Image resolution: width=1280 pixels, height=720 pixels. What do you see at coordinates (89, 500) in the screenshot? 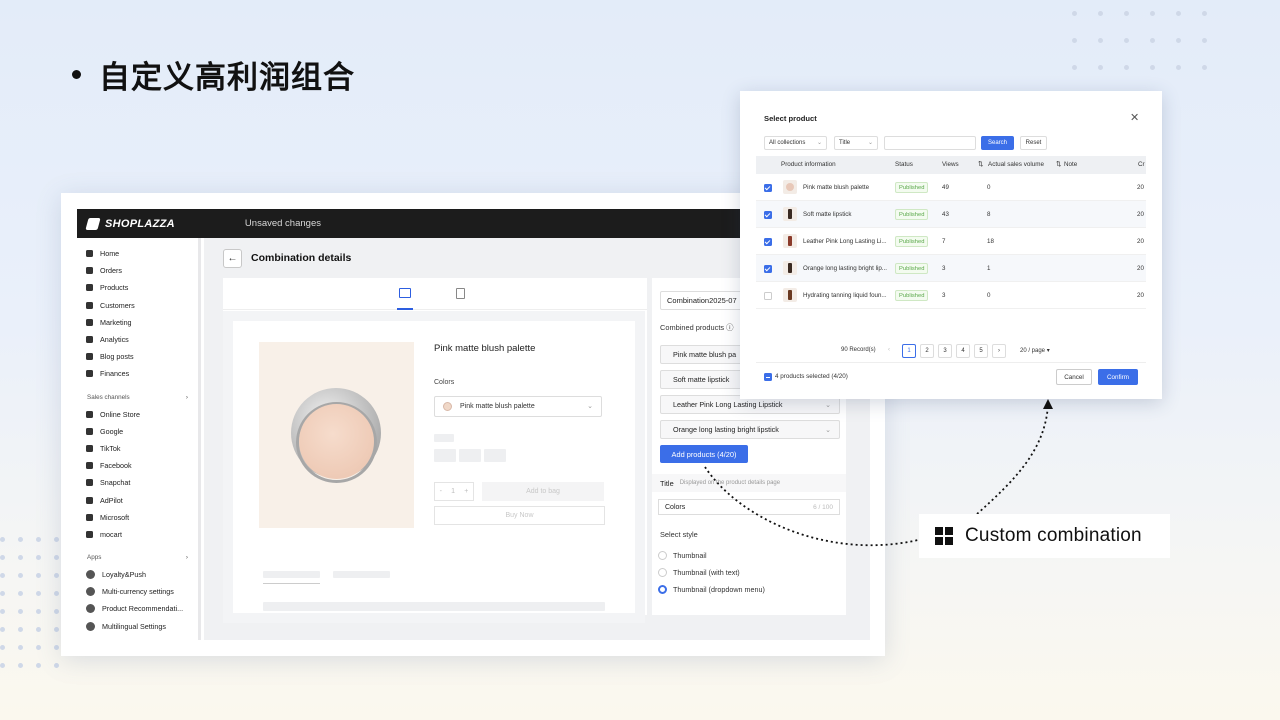
I see `adpilot-icon` at bounding box center [89, 500].